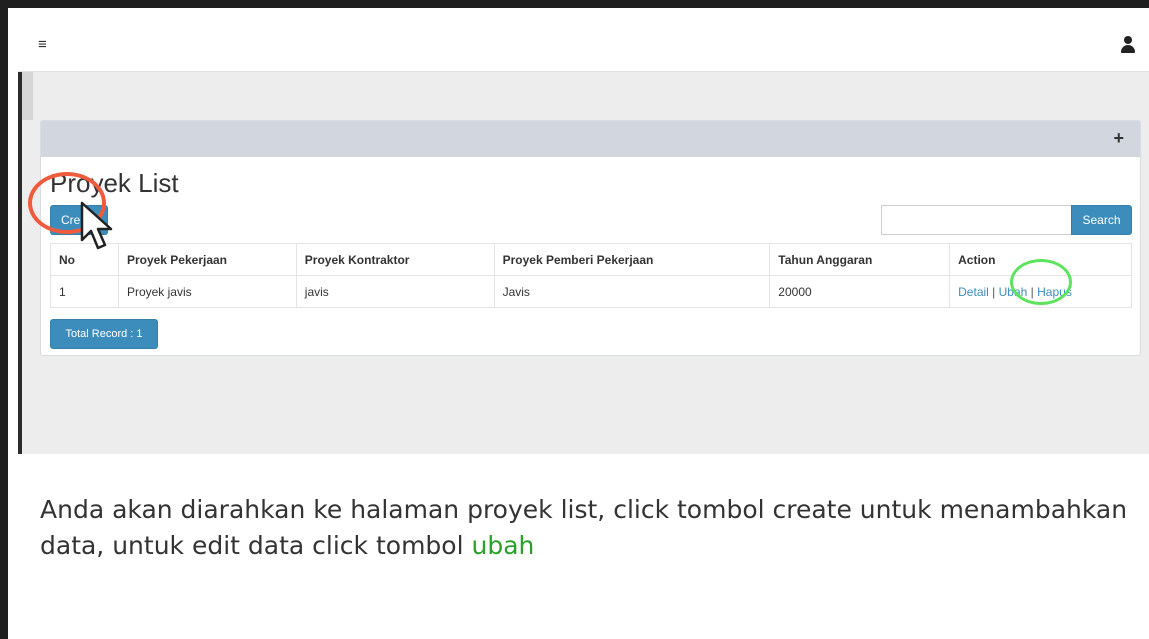 The height and width of the screenshot is (639, 1149). I want to click on caption-highlight: ubah, so click(503, 545).